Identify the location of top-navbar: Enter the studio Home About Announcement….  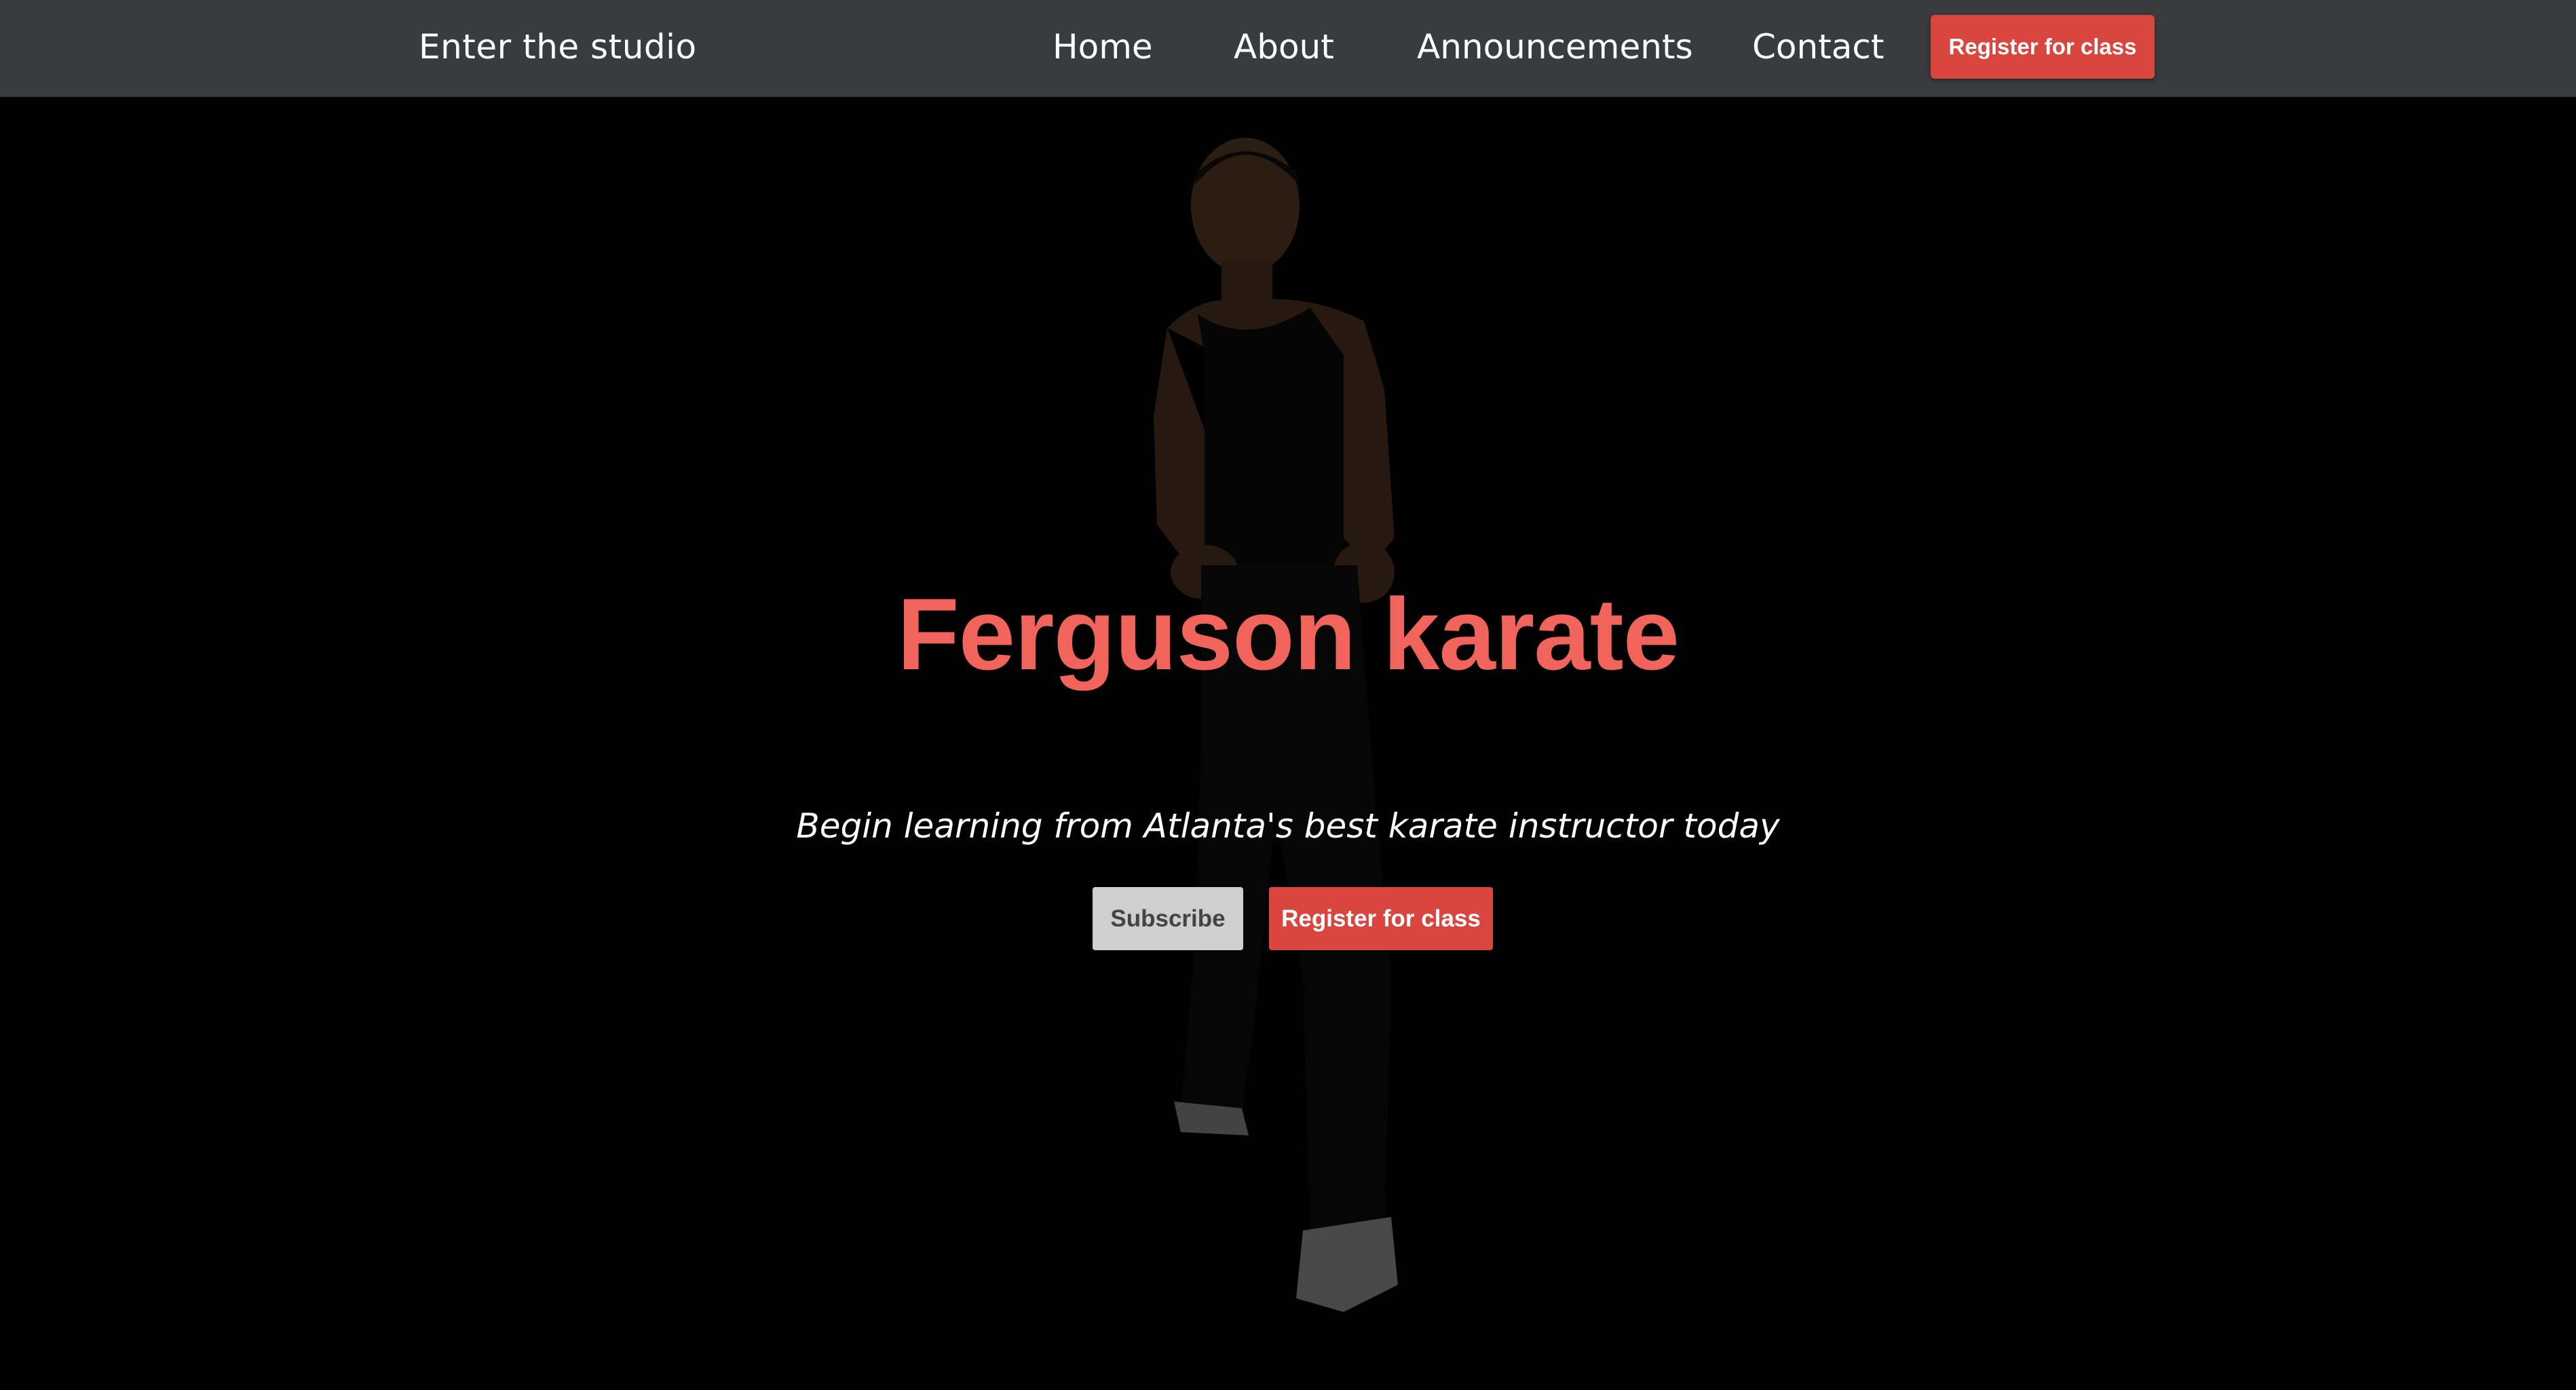
(1288, 48).